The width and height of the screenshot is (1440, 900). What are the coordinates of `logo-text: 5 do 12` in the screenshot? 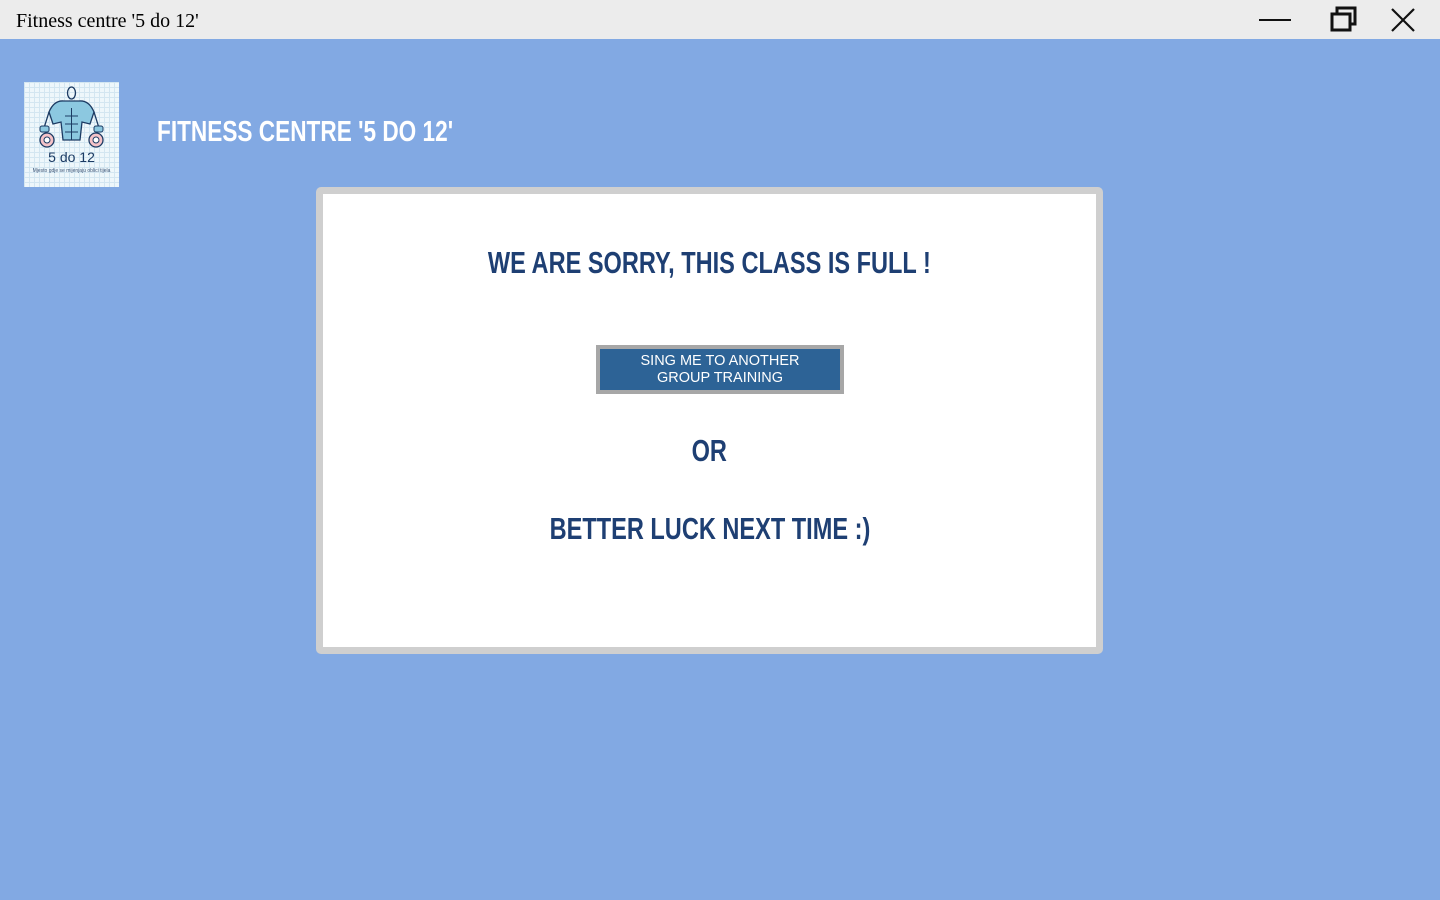 It's located at (71, 157).